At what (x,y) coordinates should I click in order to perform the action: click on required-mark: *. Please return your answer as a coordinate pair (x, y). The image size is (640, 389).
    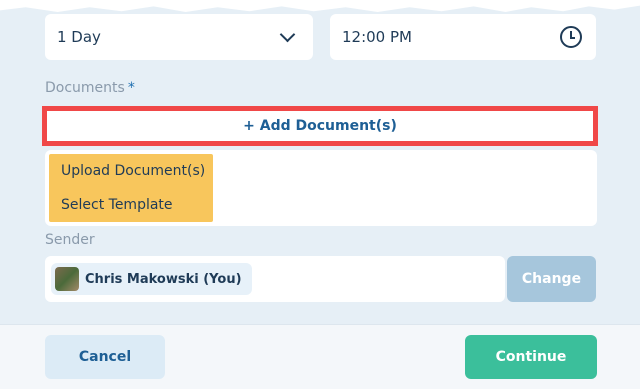
    Looking at the image, I should click on (131, 88).